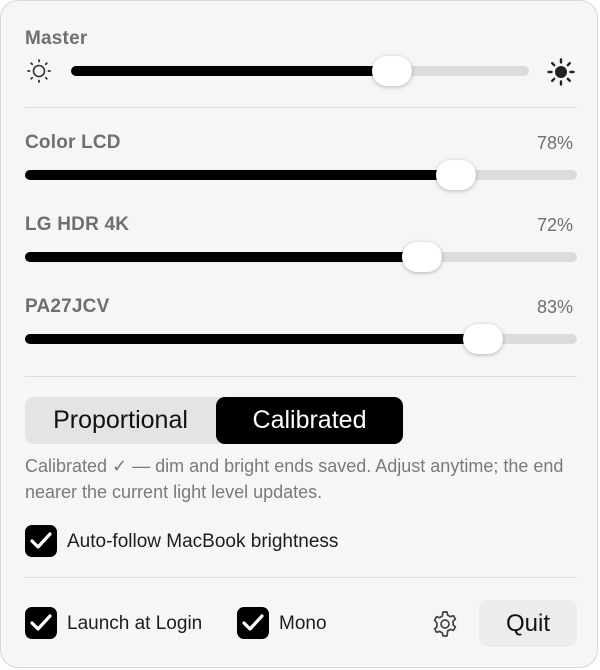 This screenshot has width=600, height=670. Describe the element at coordinates (202, 542) in the screenshot. I see `auto-follow-label: Auto-follow MacBook brightness` at that location.